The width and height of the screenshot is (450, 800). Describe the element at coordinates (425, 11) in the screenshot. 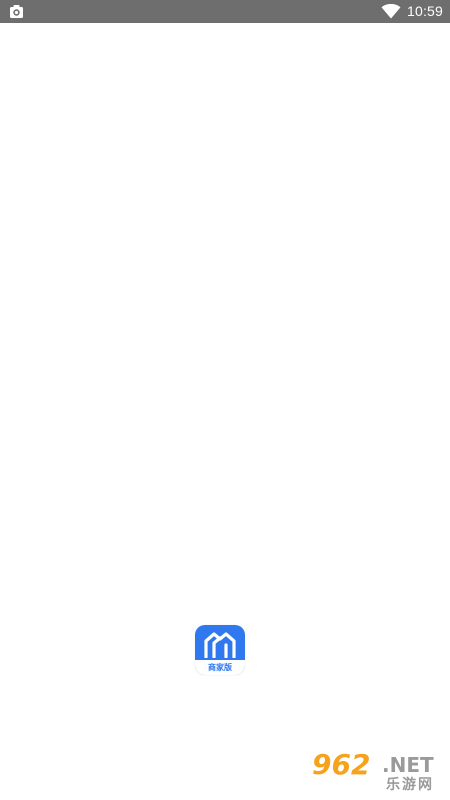

I see `status-time: 10:59` at that location.